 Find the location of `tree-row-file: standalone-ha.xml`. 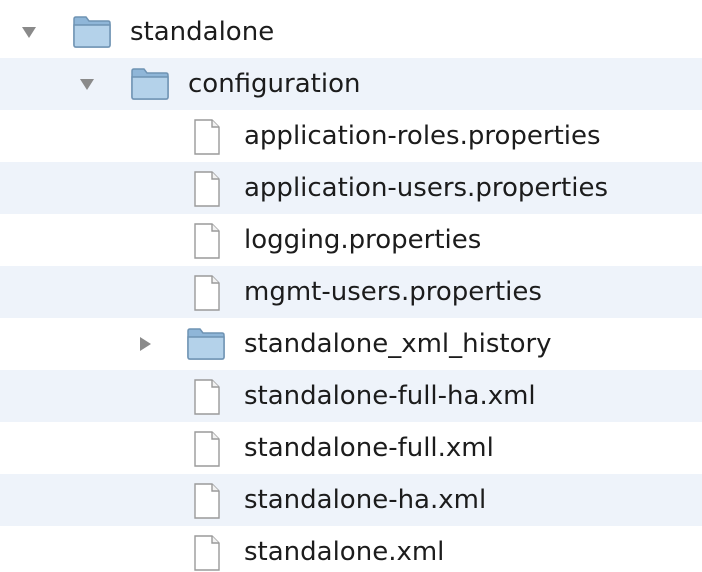

tree-row-file: standalone-ha.xml is located at coordinates (351, 500).